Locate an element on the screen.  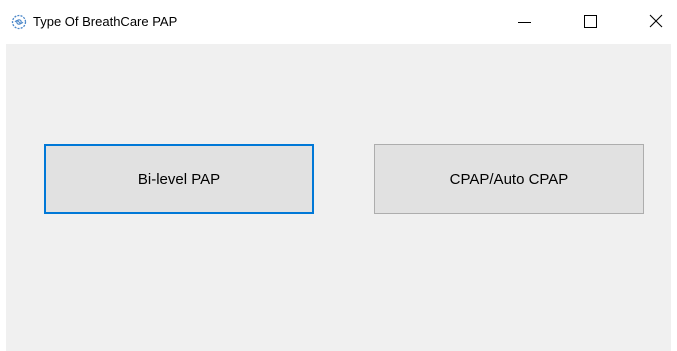
title-bar: Type Of BreathCare PAP is located at coordinates (338, 22).